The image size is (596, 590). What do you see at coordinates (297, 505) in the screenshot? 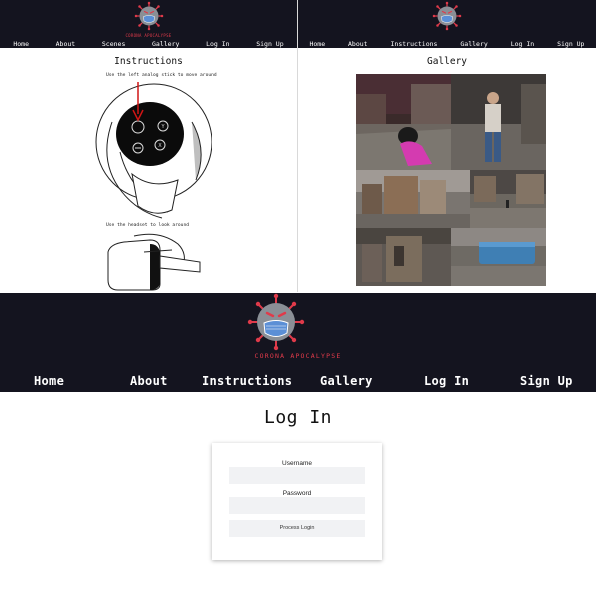
I see `password-field` at bounding box center [297, 505].